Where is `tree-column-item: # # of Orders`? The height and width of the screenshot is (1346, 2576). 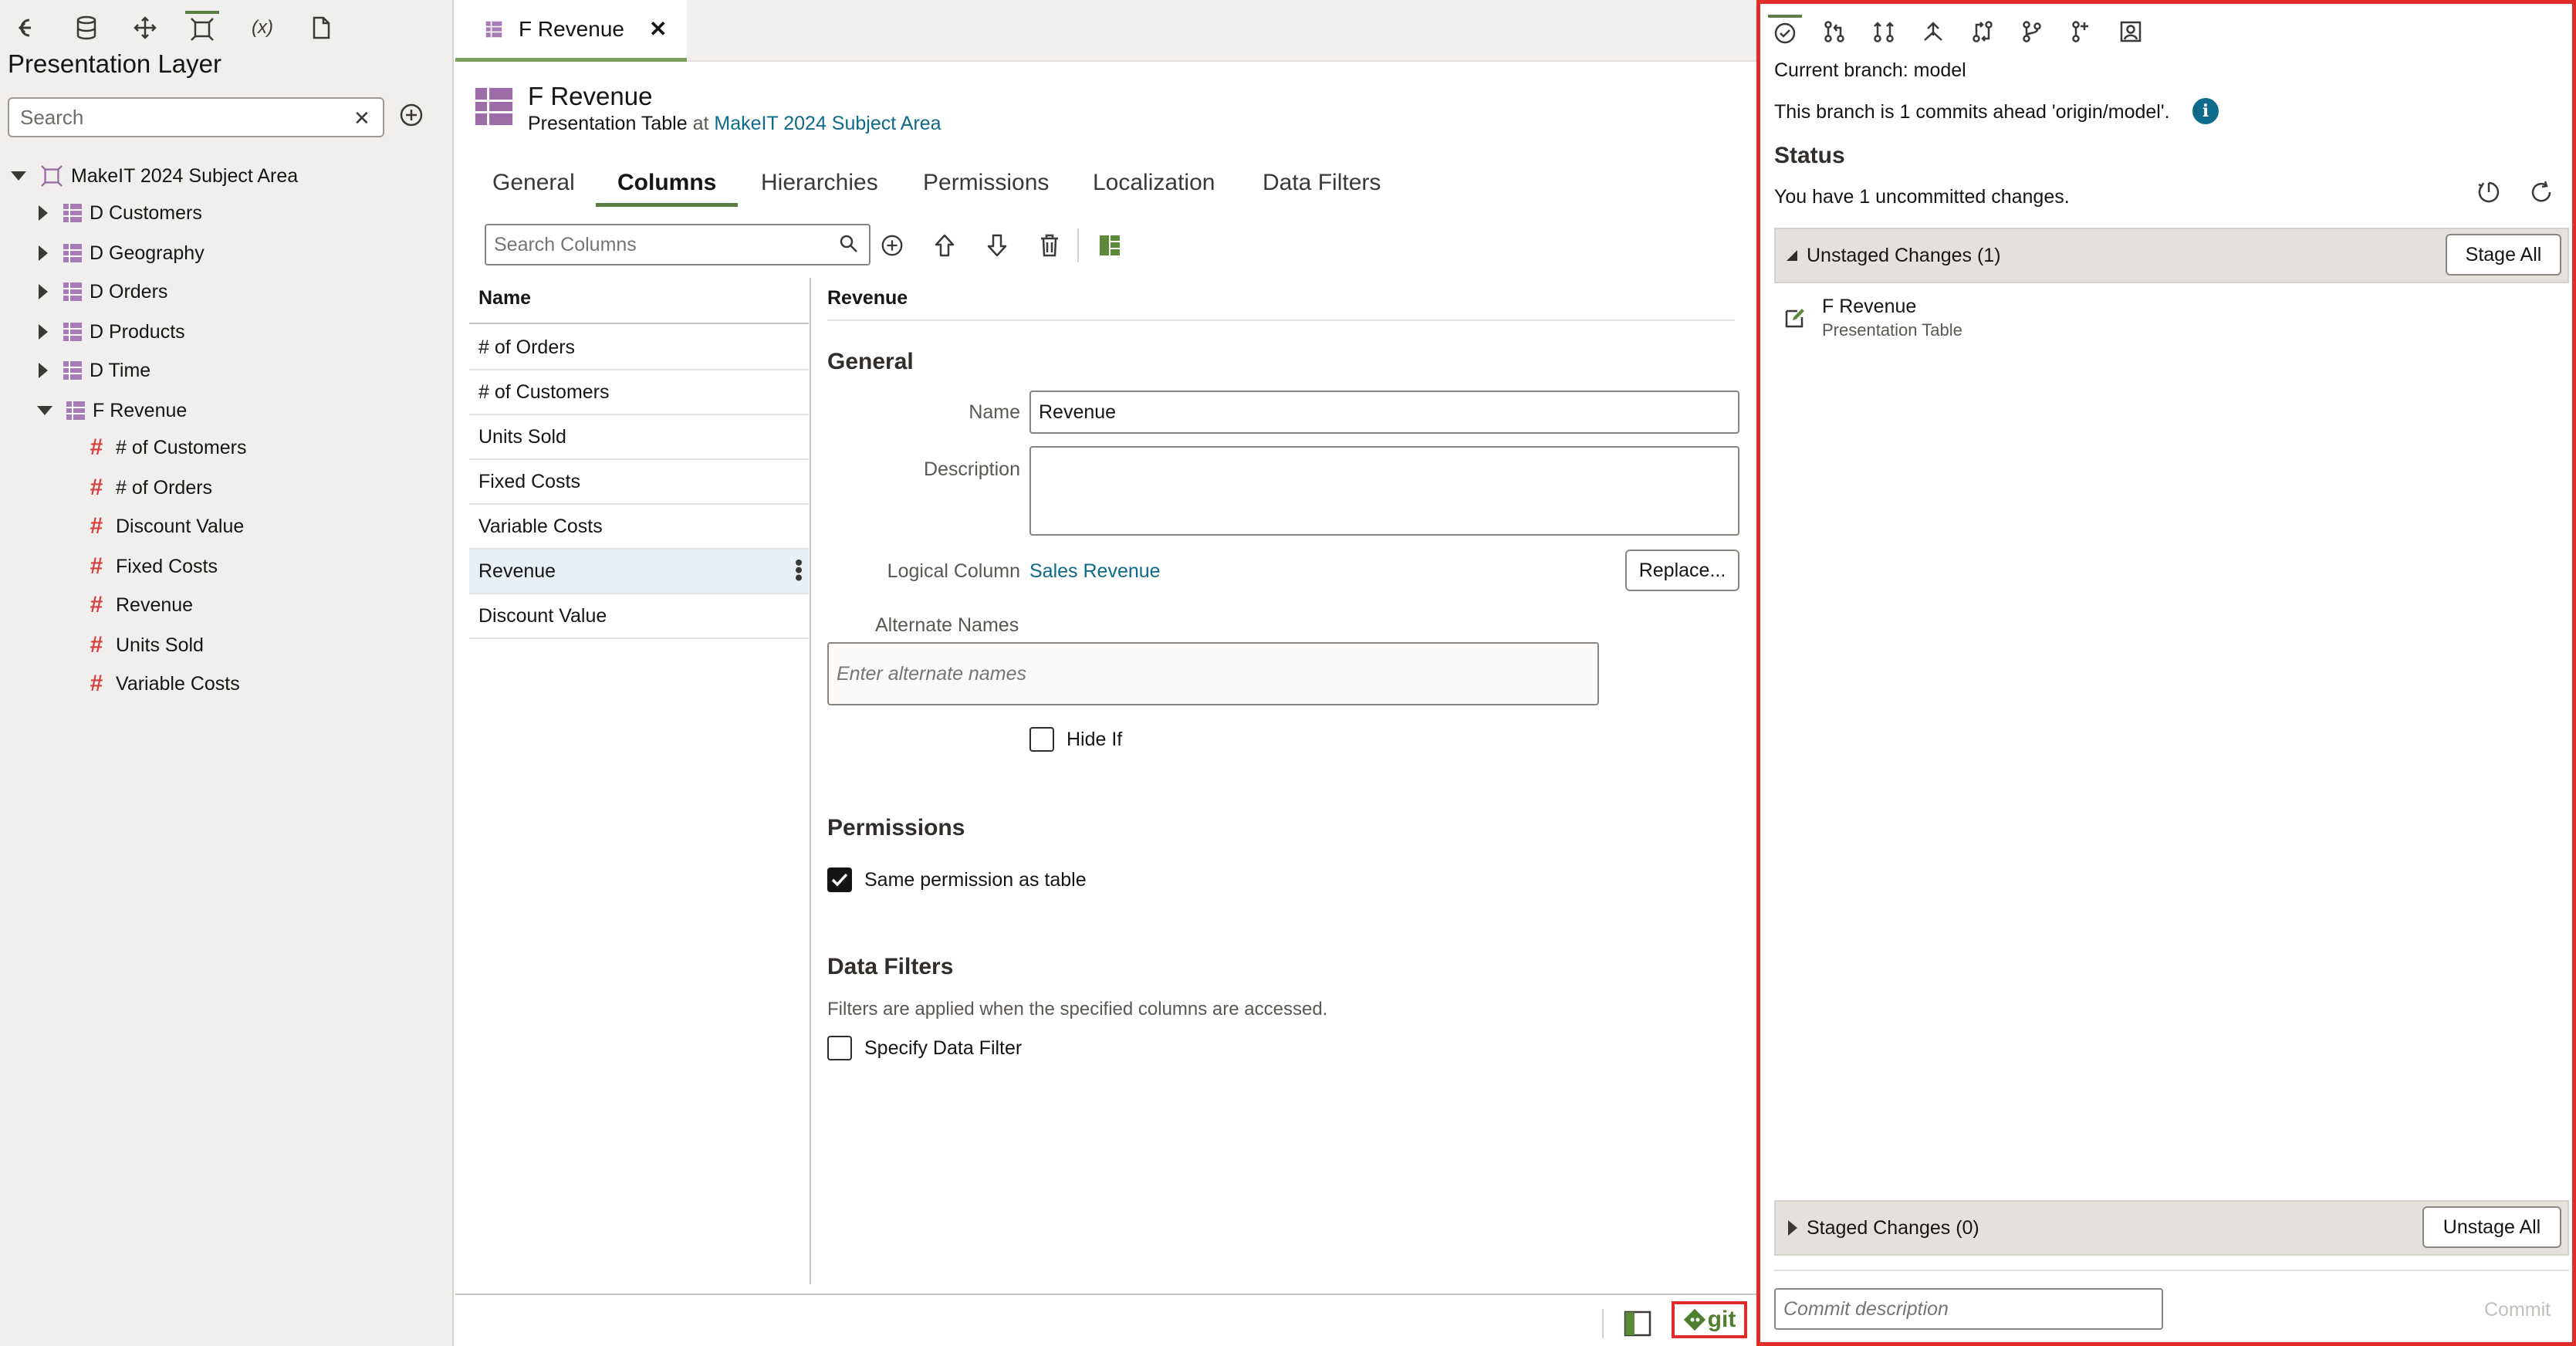 tree-column-item: # # of Orders is located at coordinates (148, 488).